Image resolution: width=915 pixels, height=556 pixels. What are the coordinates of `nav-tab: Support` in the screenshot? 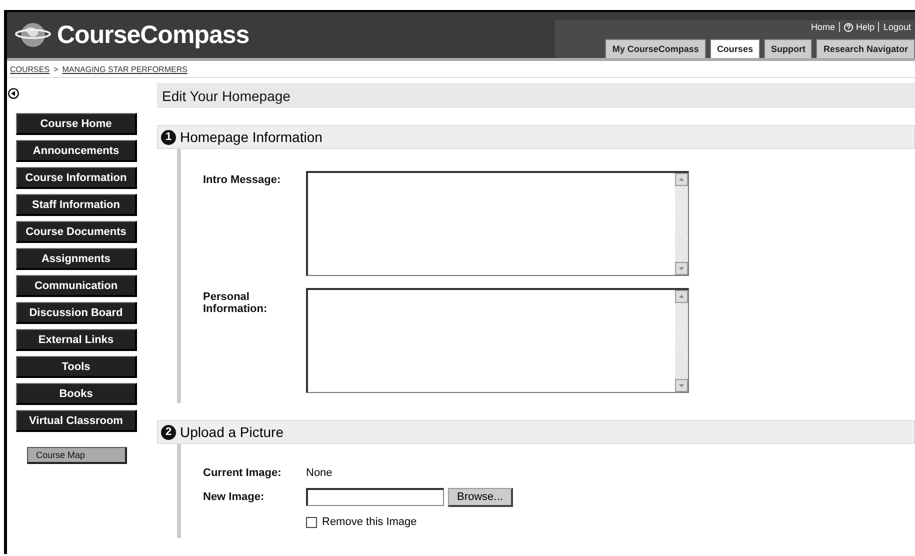 It's located at (788, 48).